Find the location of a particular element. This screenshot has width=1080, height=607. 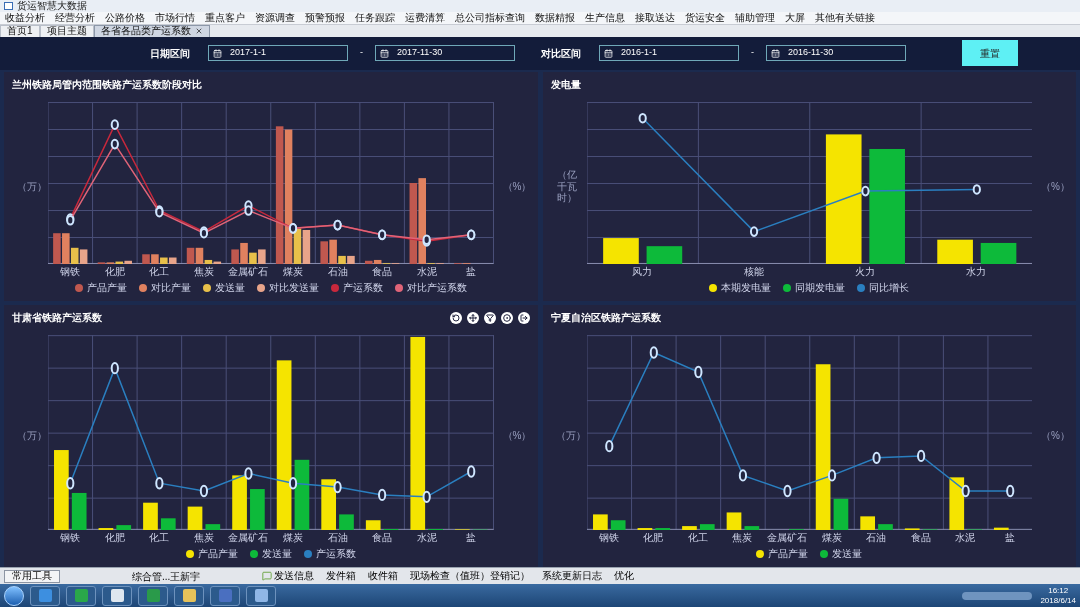

date-field: 2016-11-30 is located at coordinates (836, 53).